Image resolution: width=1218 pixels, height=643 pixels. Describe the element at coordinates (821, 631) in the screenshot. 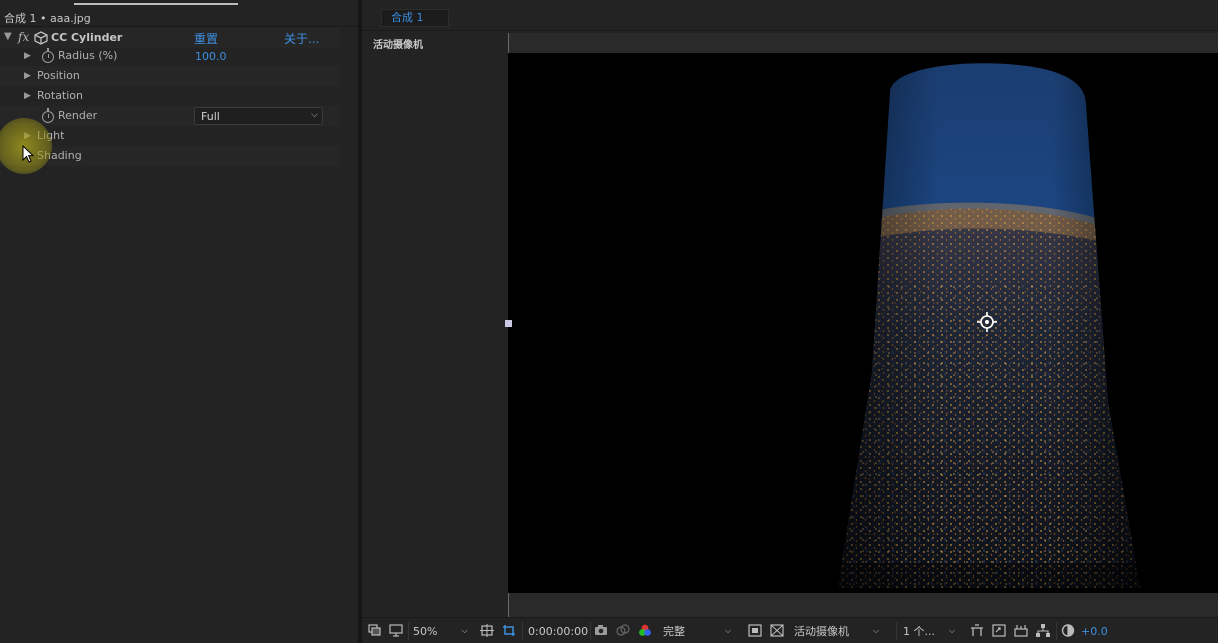

I see `camera-view-value: 活动摄像机` at that location.